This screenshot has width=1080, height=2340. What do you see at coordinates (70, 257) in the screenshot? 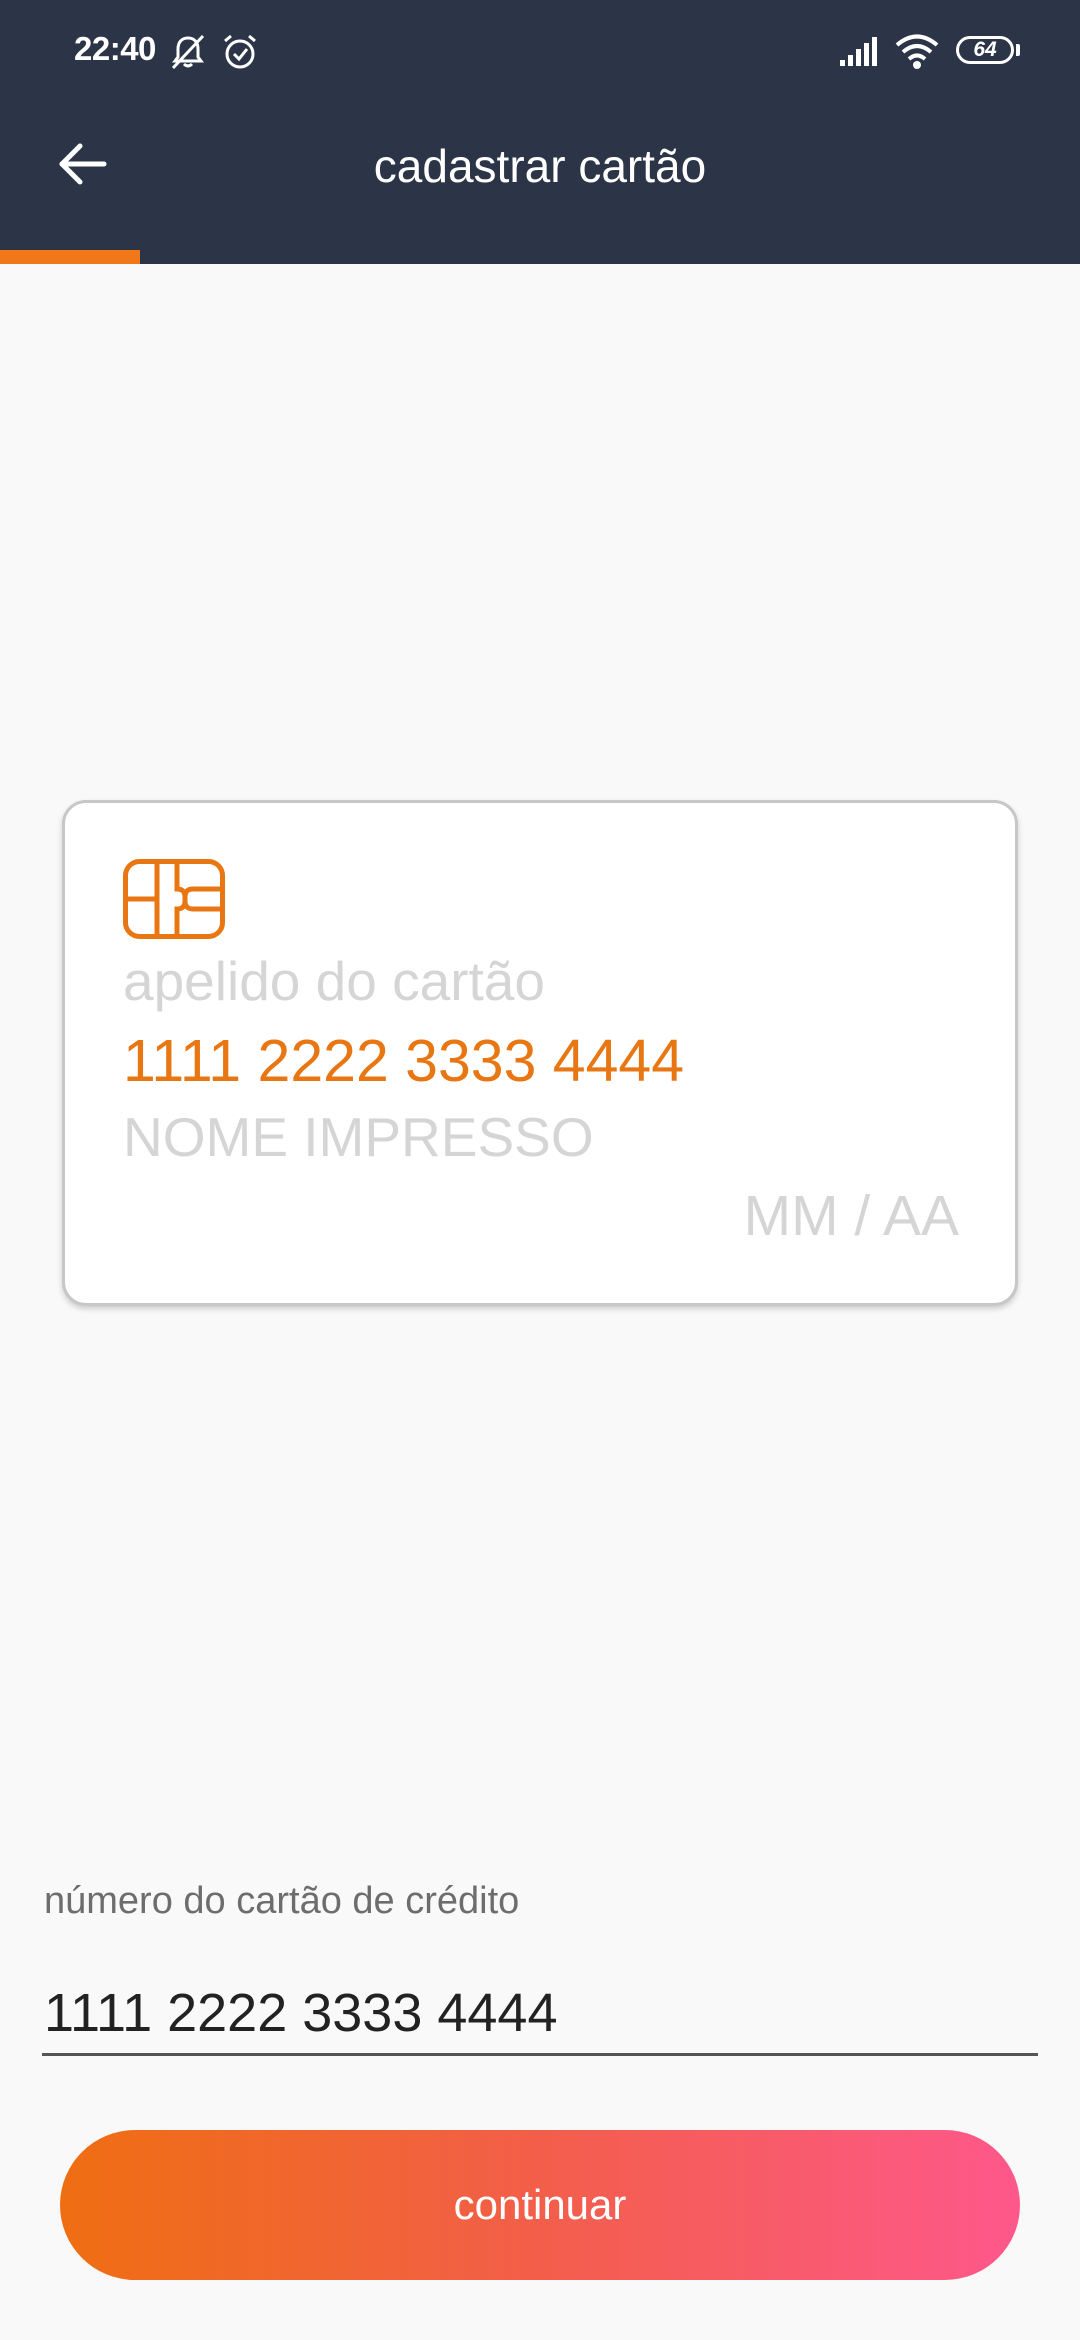
I see `progress-fill` at bounding box center [70, 257].